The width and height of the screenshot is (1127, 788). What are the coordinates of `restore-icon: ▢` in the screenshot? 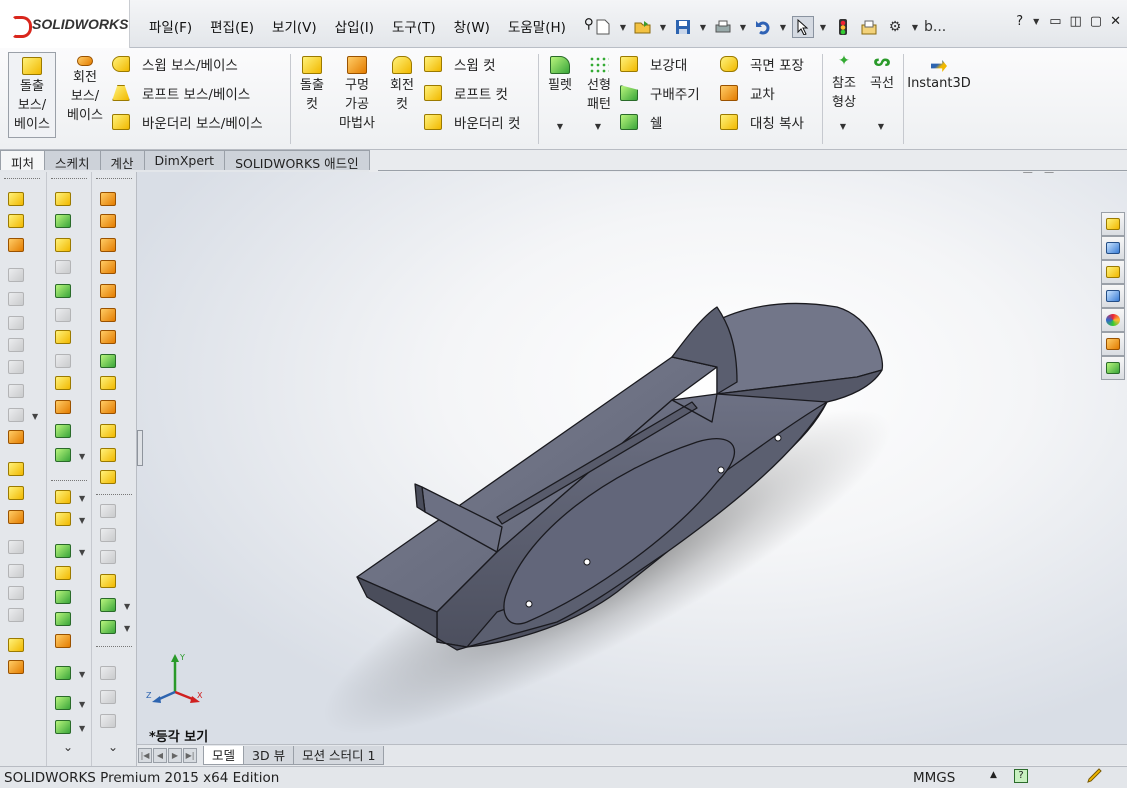 It's located at (1096, 21).